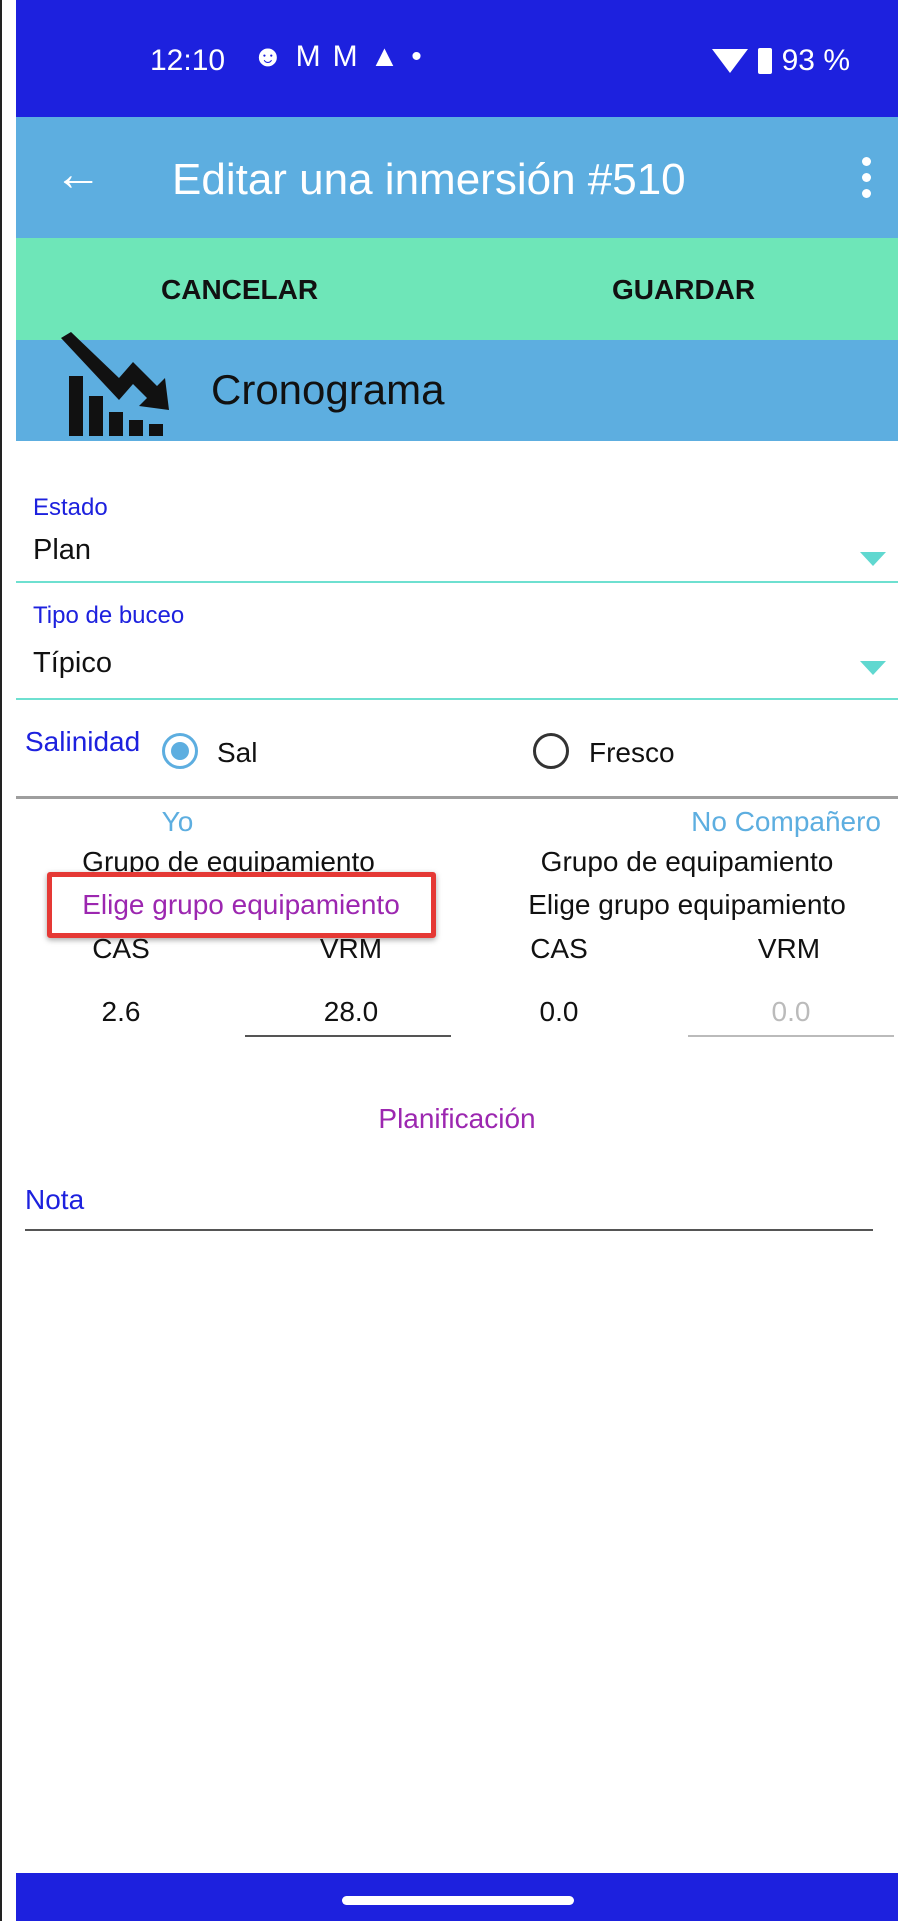 The width and height of the screenshot is (898, 1921). What do you see at coordinates (8, 960) in the screenshot?
I see `device-frame-edge` at bounding box center [8, 960].